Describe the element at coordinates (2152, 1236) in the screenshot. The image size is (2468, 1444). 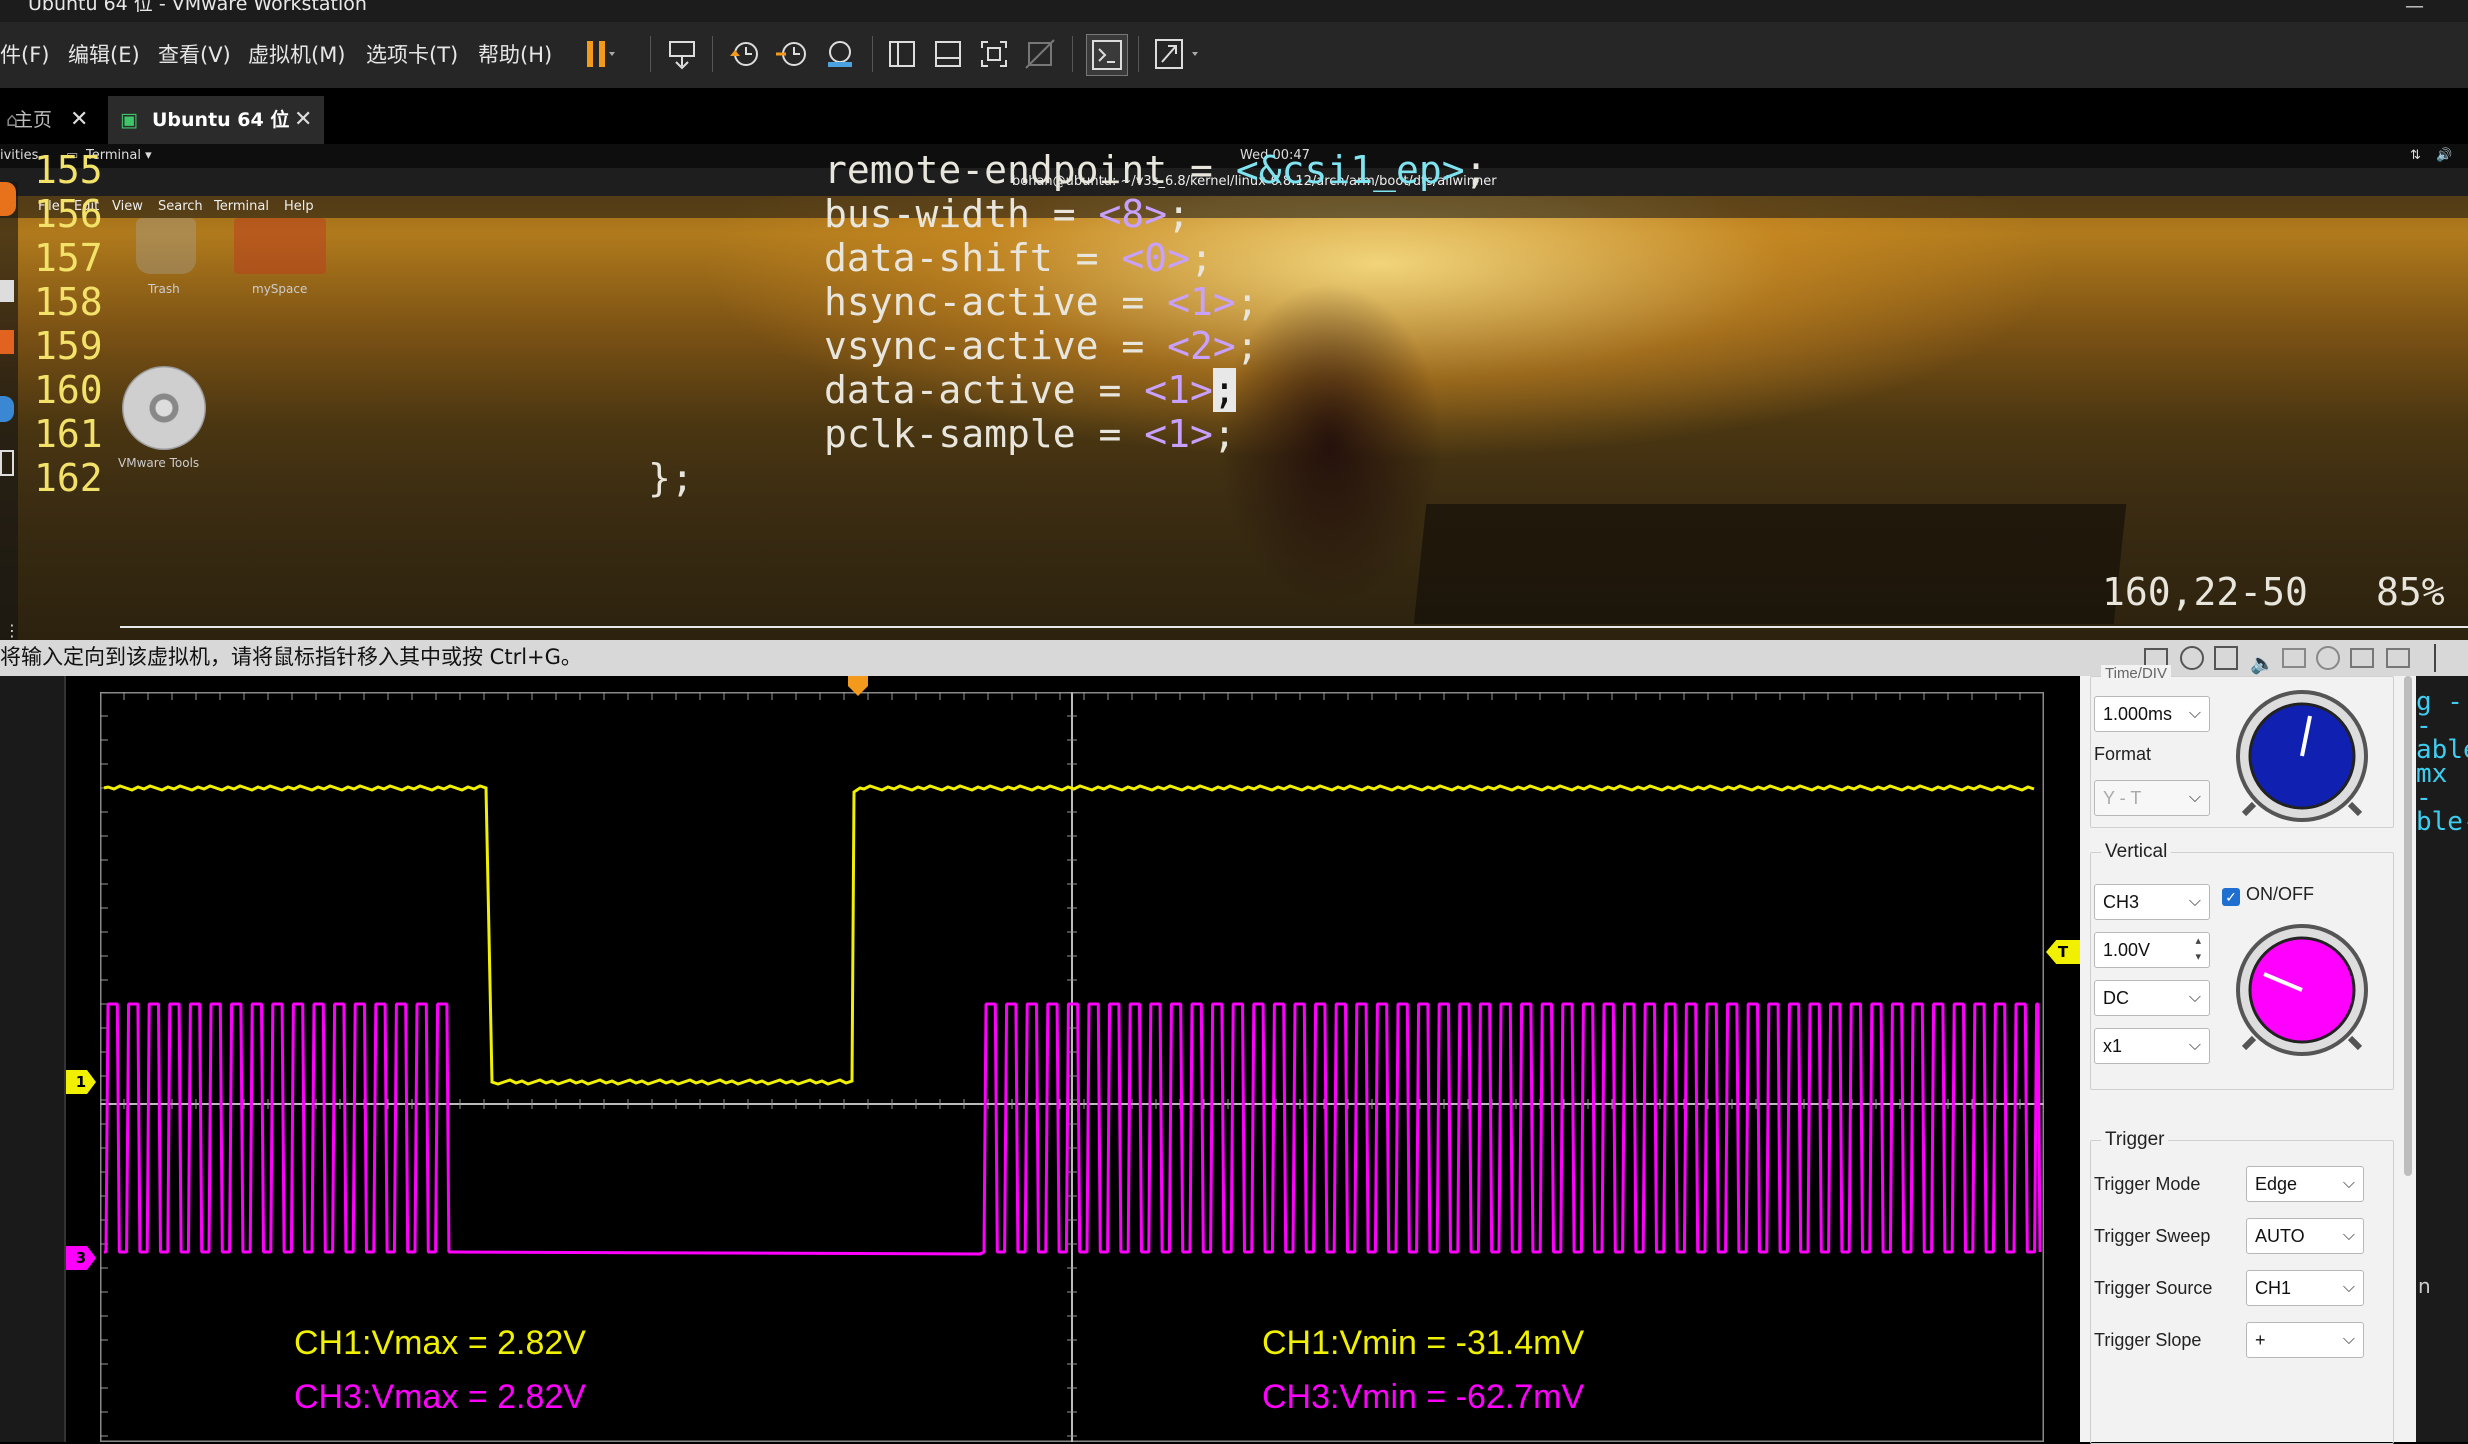
I see `trigger-sweep-label: Trigger Sweep` at that location.